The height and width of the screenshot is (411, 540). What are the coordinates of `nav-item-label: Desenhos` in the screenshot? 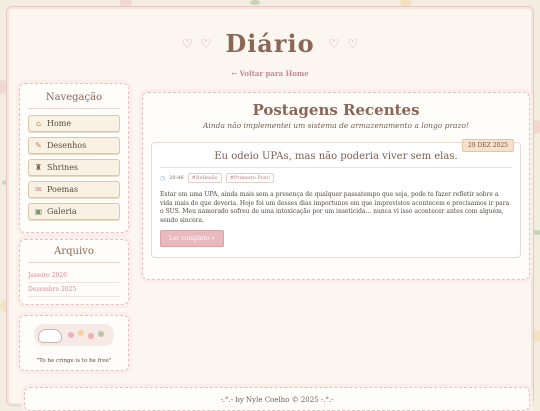 It's located at (67, 145).